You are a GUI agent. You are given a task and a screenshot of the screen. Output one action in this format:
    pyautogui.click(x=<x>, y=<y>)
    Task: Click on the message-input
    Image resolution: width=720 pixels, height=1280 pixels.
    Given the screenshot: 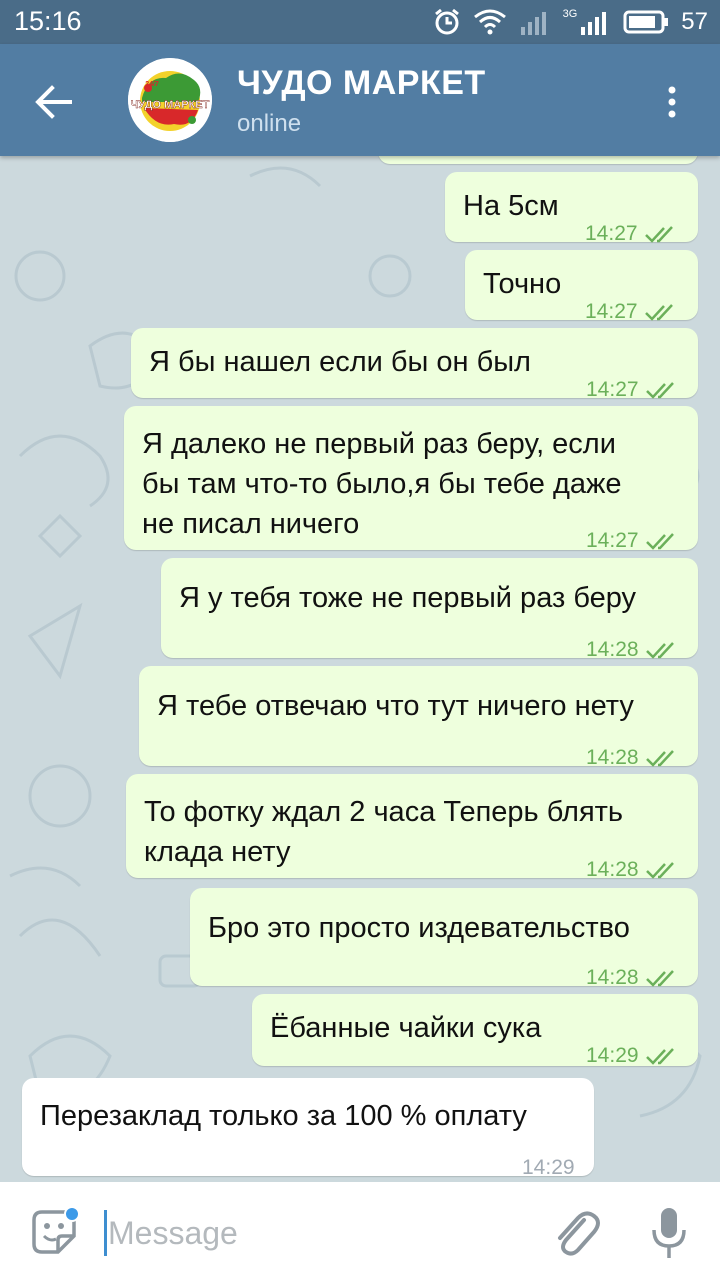 What is the action you would take?
    pyautogui.click(x=318, y=1233)
    